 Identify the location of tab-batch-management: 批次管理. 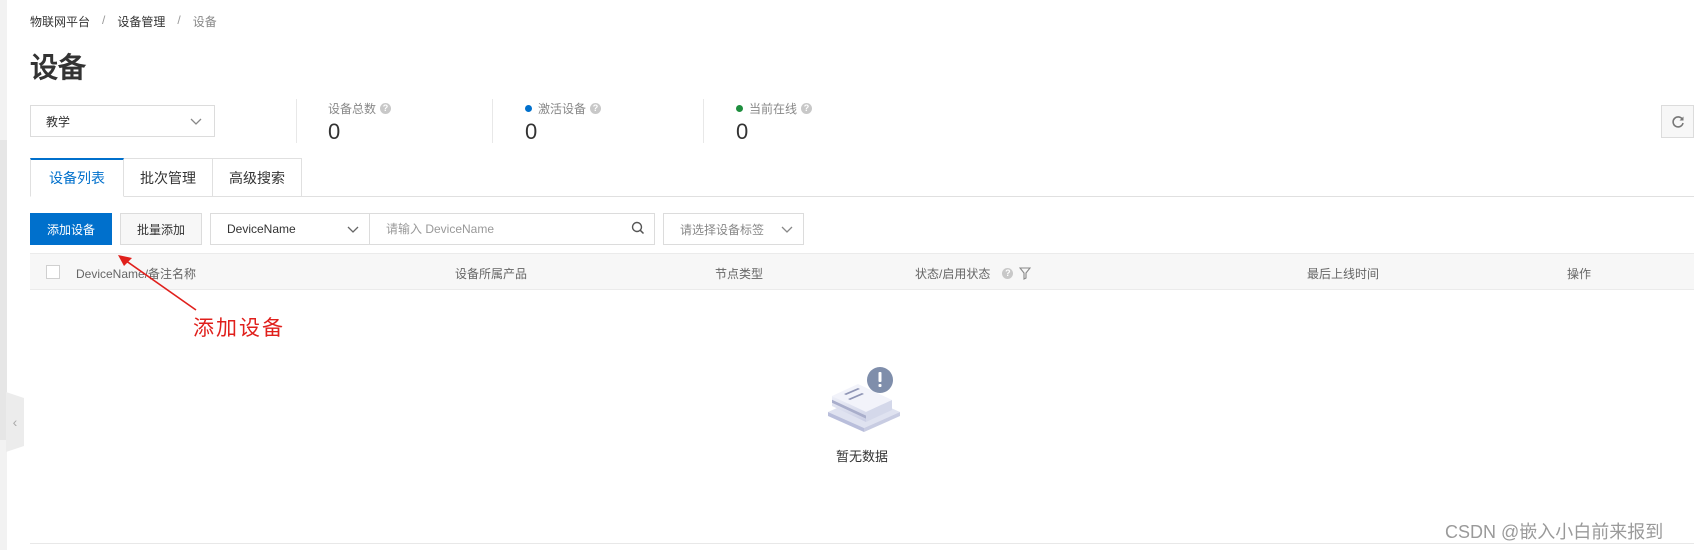
(168, 177).